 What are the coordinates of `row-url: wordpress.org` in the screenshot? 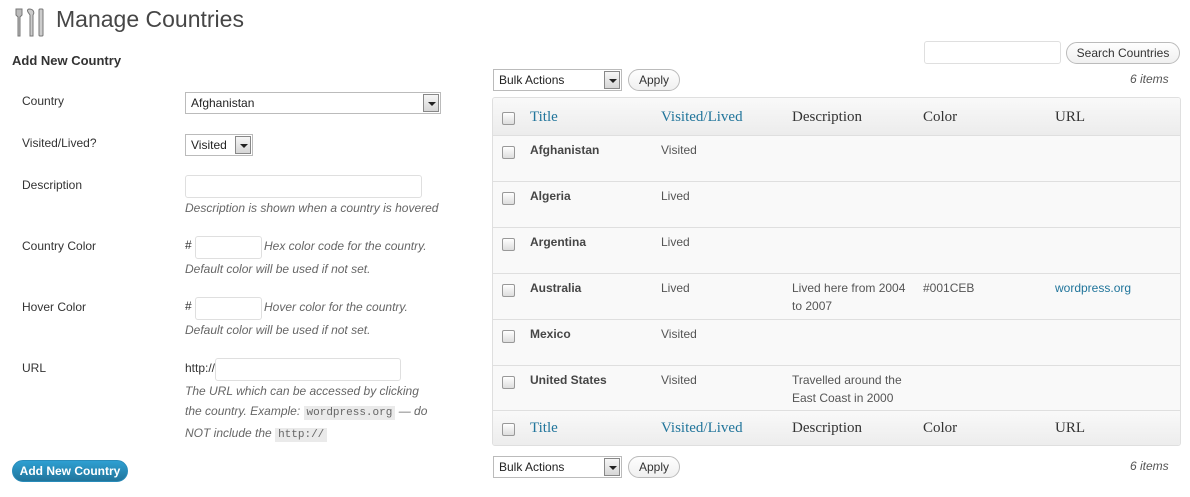 It's located at (1093, 288).